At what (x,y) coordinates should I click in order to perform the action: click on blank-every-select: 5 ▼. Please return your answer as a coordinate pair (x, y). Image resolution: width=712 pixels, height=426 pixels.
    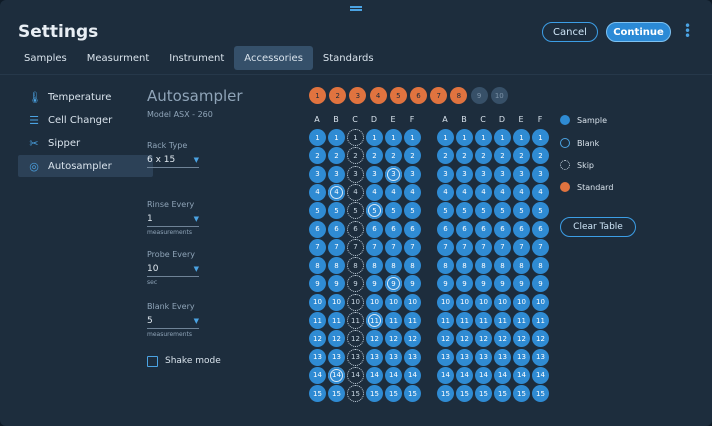
    Looking at the image, I should click on (173, 321).